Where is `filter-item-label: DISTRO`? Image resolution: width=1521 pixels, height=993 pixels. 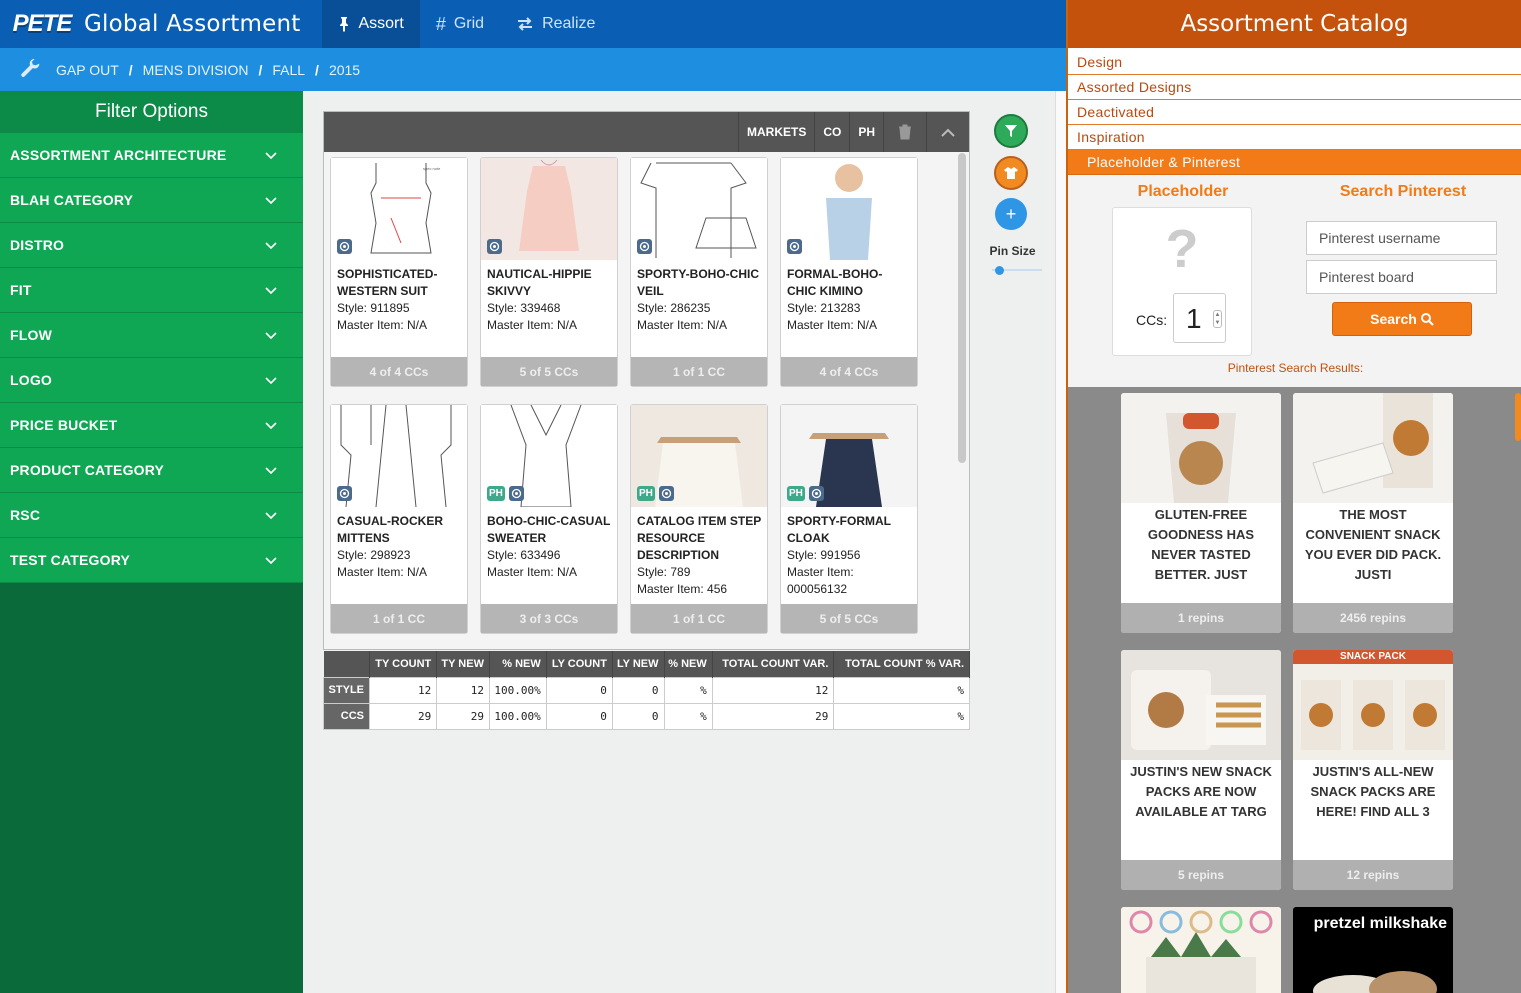
filter-item-label: DISTRO is located at coordinates (37, 245).